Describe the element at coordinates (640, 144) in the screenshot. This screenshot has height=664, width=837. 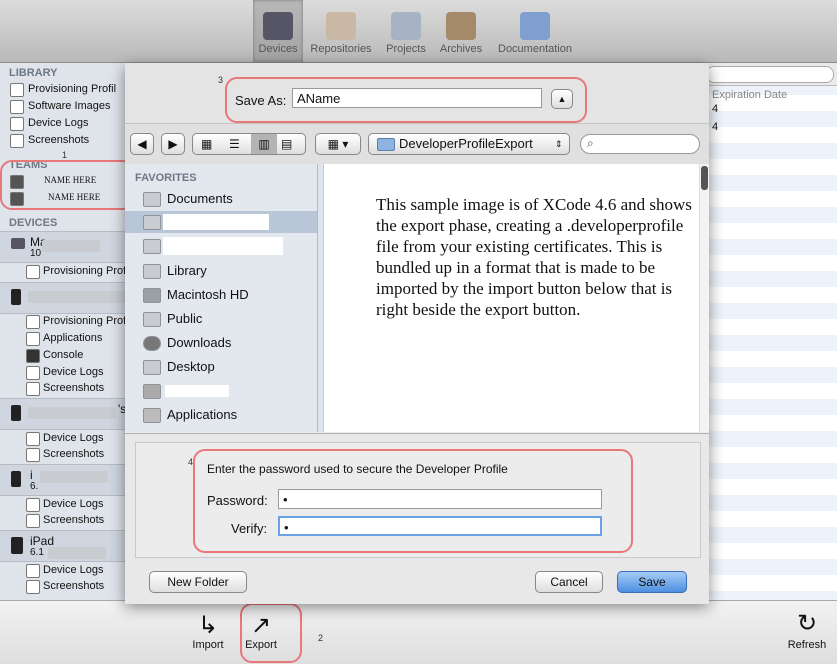
I see `search-input: ⌕` at that location.